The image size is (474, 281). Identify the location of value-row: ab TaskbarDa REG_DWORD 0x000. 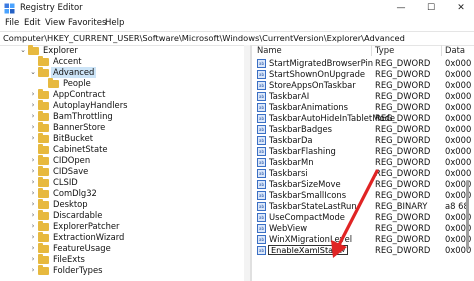
(363, 140).